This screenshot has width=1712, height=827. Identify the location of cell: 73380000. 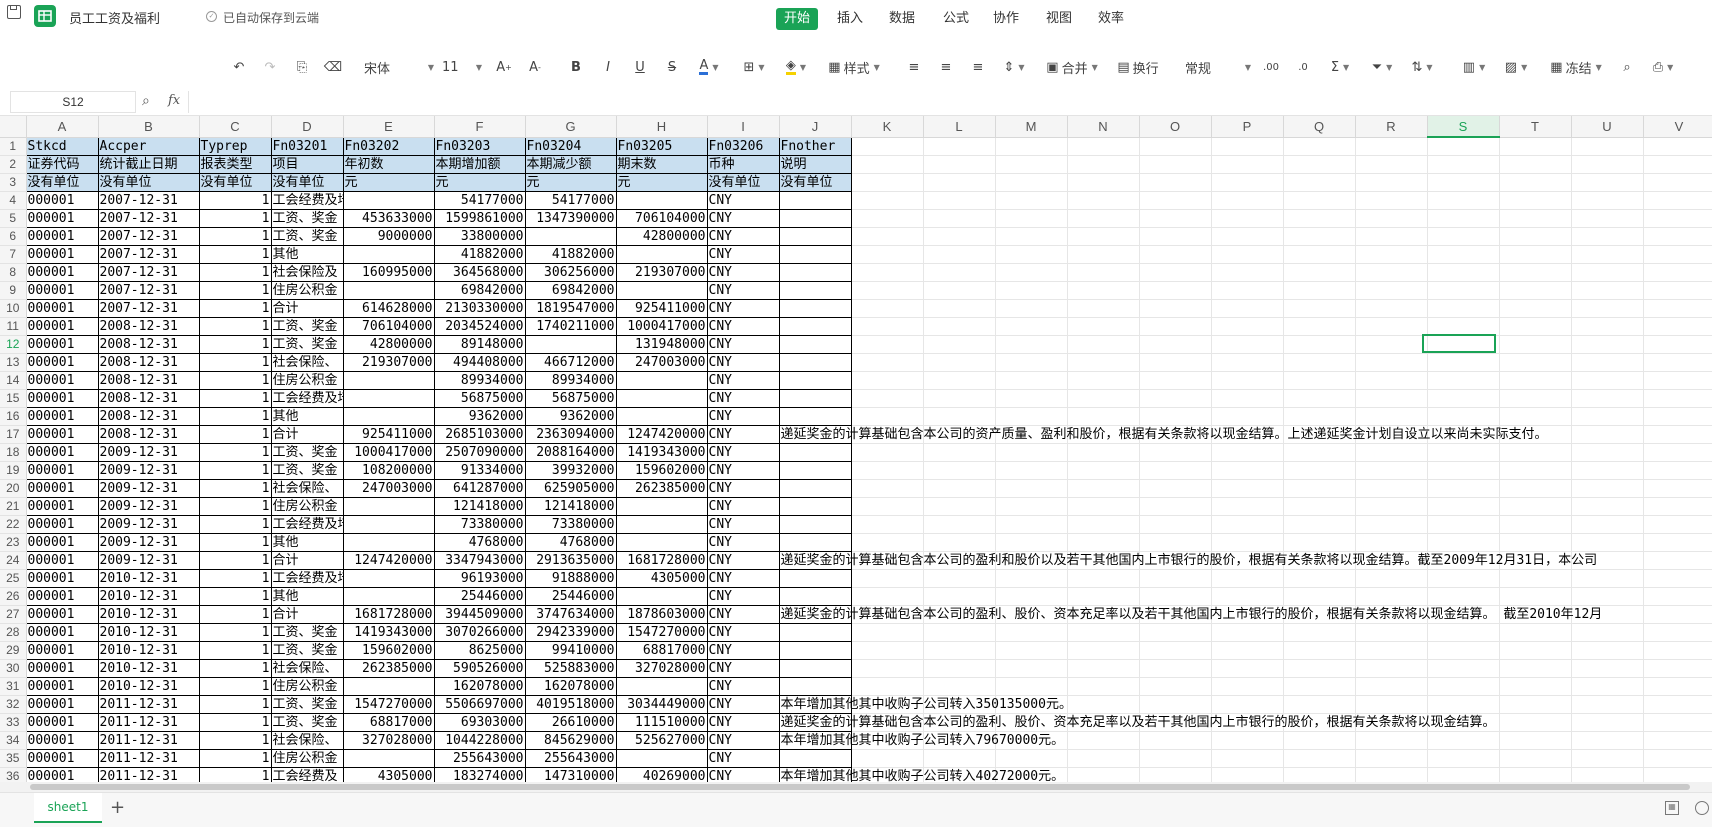
(570, 524).